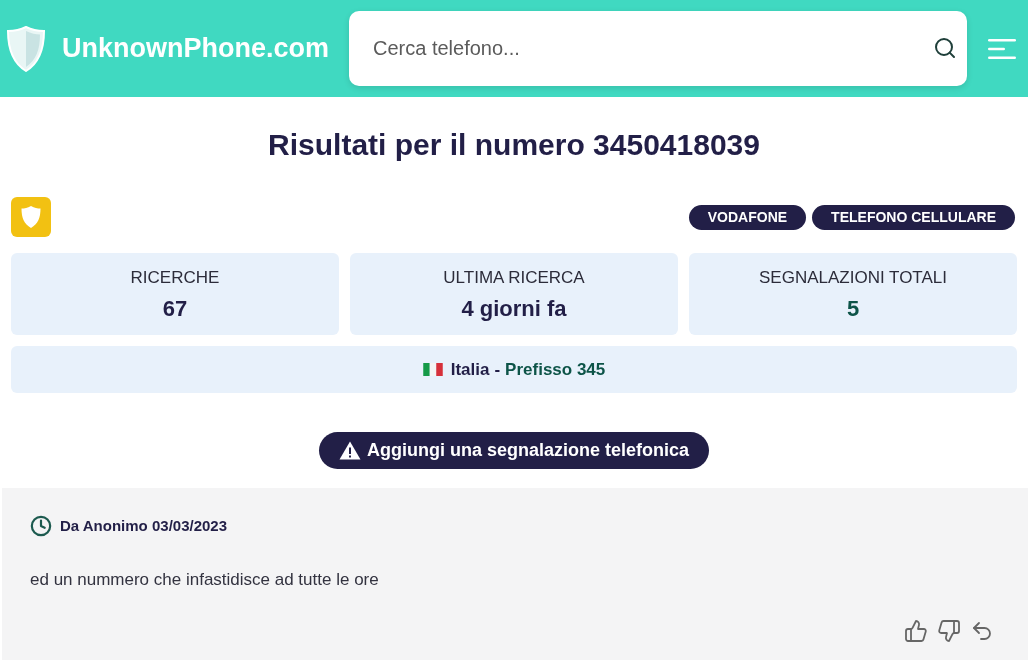 The height and width of the screenshot is (660, 1028). I want to click on italy-flag-icon, so click(432, 369).